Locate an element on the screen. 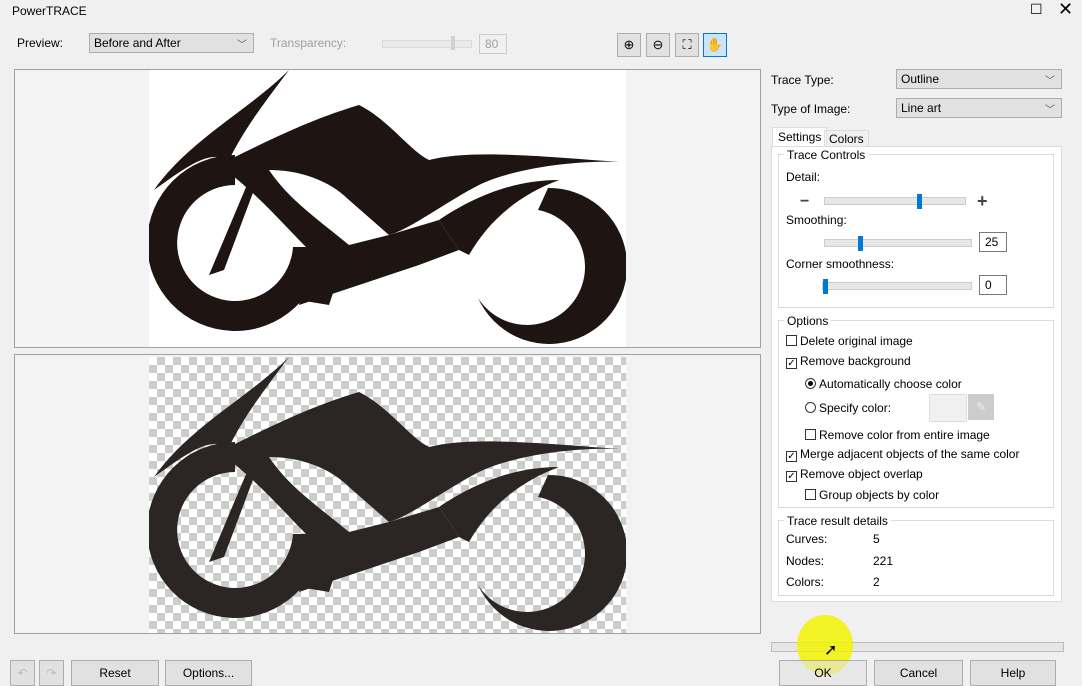 The height and width of the screenshot is (686, 1082). smoothing-value: 25 is located at coordinates (993, 242).